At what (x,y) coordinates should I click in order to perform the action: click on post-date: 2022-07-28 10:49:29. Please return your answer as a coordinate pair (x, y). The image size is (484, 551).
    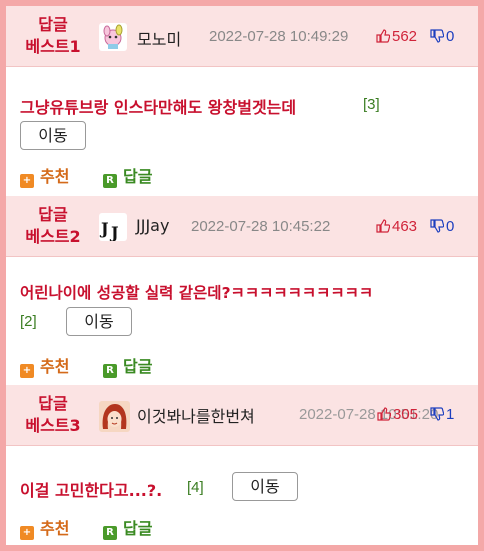
    Looking at the image, I should click on (279, 36).